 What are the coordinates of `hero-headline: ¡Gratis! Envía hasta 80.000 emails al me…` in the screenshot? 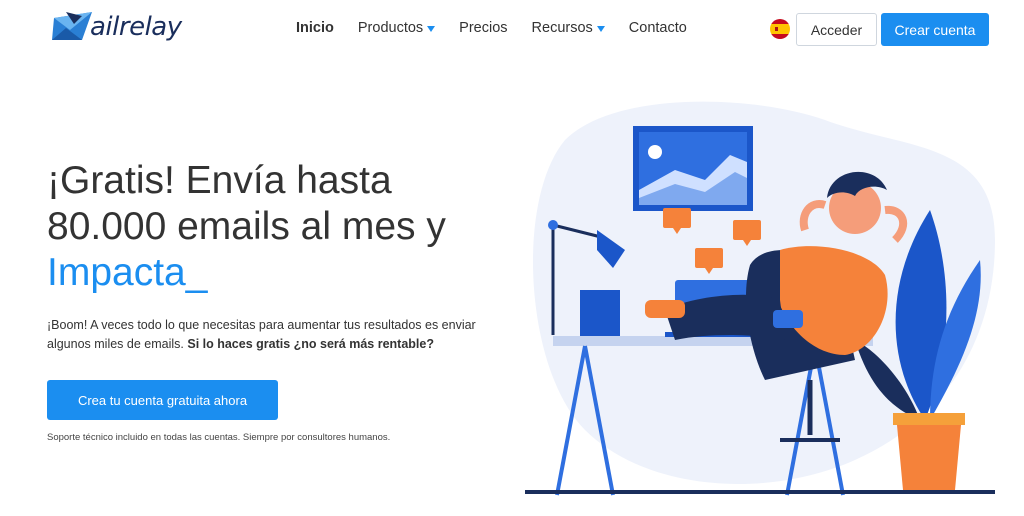 It's located at (246, 227).